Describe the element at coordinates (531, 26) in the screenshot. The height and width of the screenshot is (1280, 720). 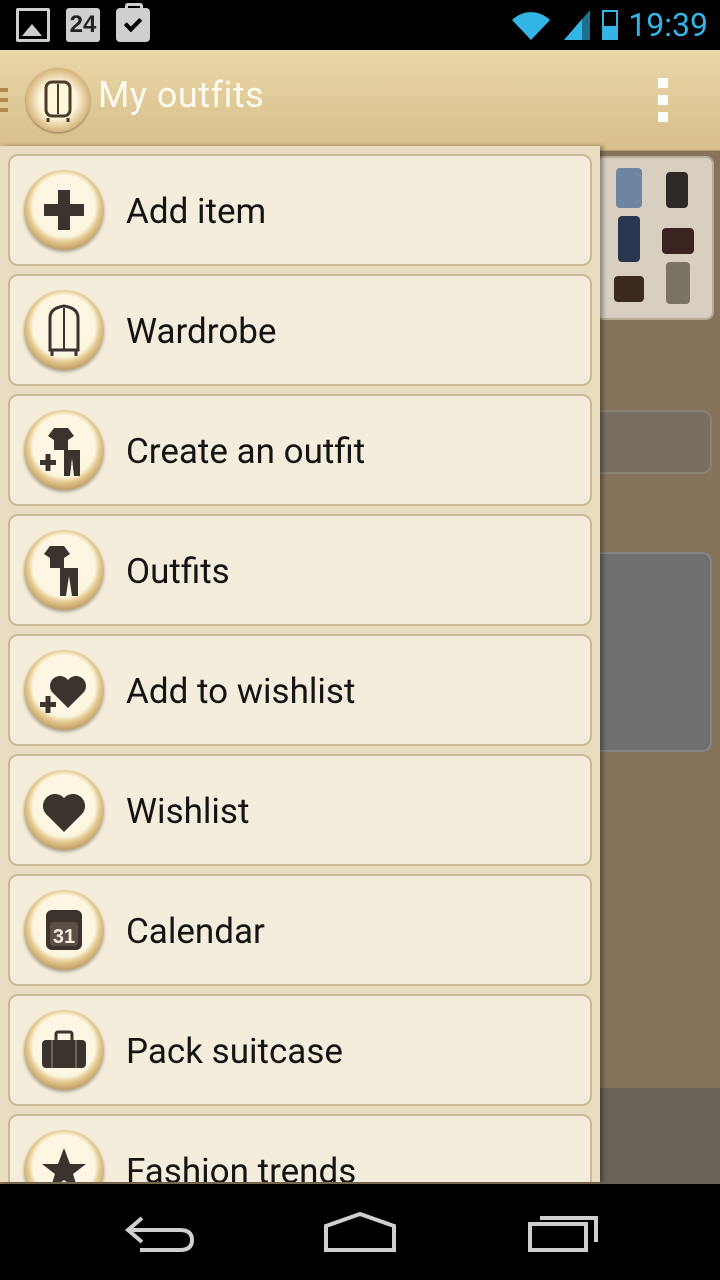
I see `wifi-icon` at that location.